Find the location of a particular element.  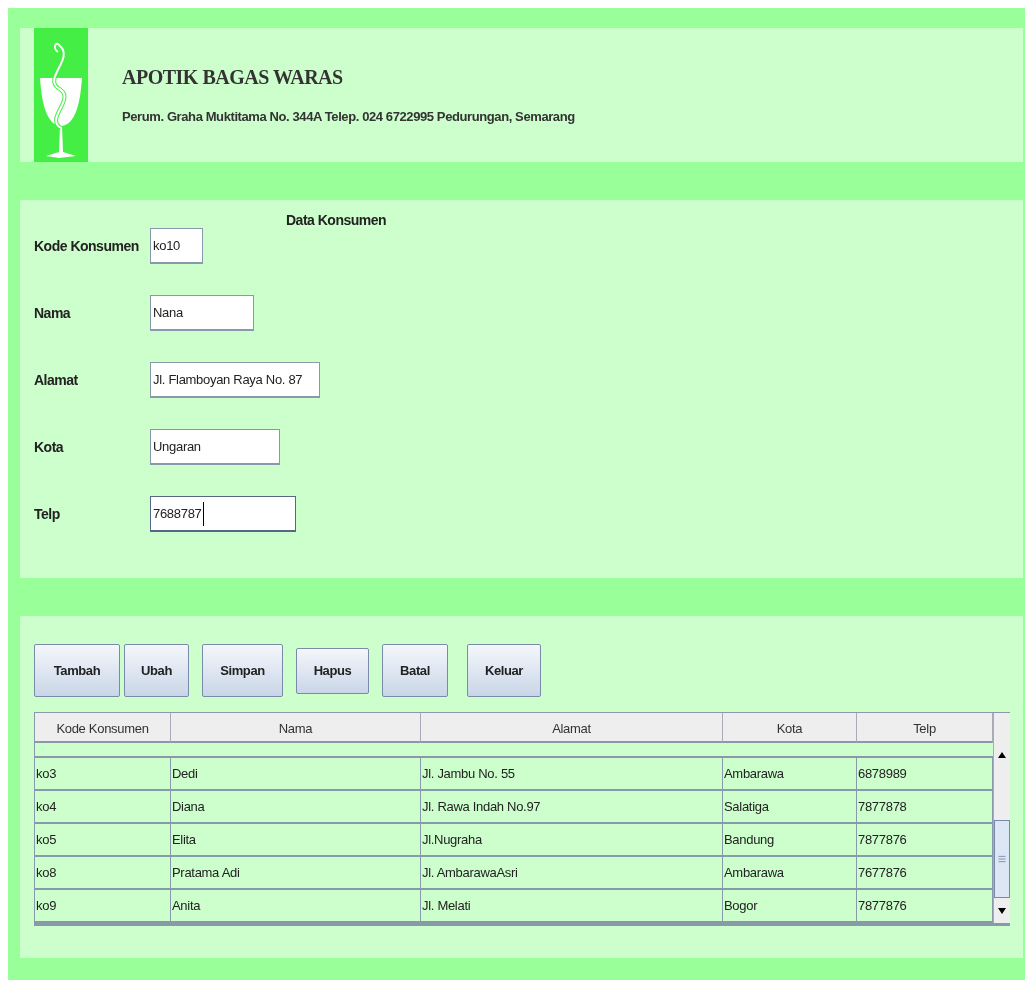

action-button: Keluar is located at coordinates (504, 670).